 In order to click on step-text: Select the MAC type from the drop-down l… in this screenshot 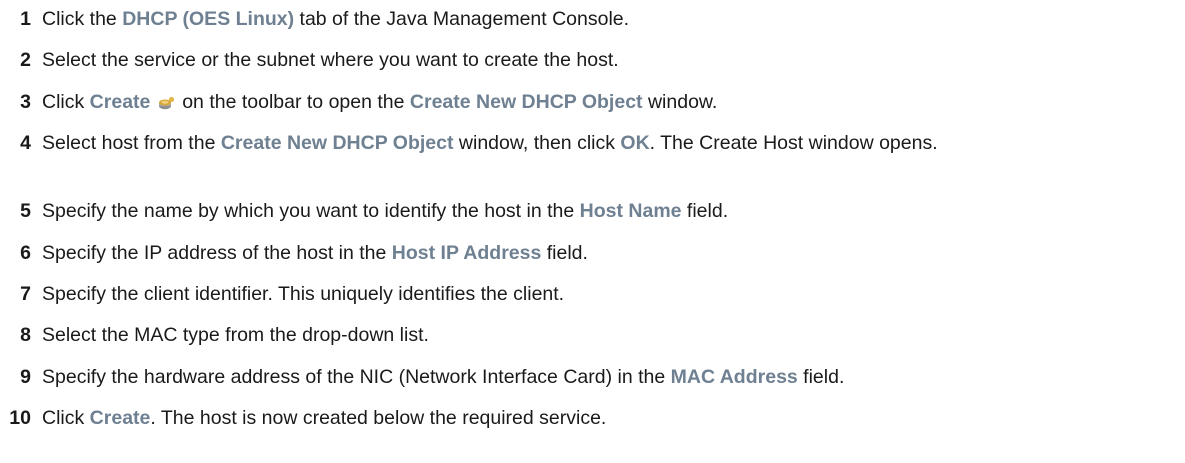, I will do `click(601, 335)`.